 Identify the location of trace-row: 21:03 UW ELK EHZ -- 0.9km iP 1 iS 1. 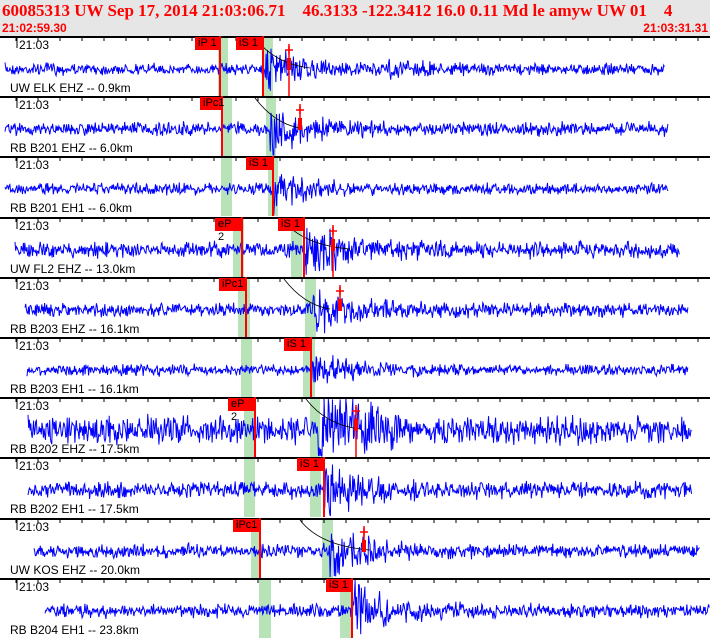
(355, 66).